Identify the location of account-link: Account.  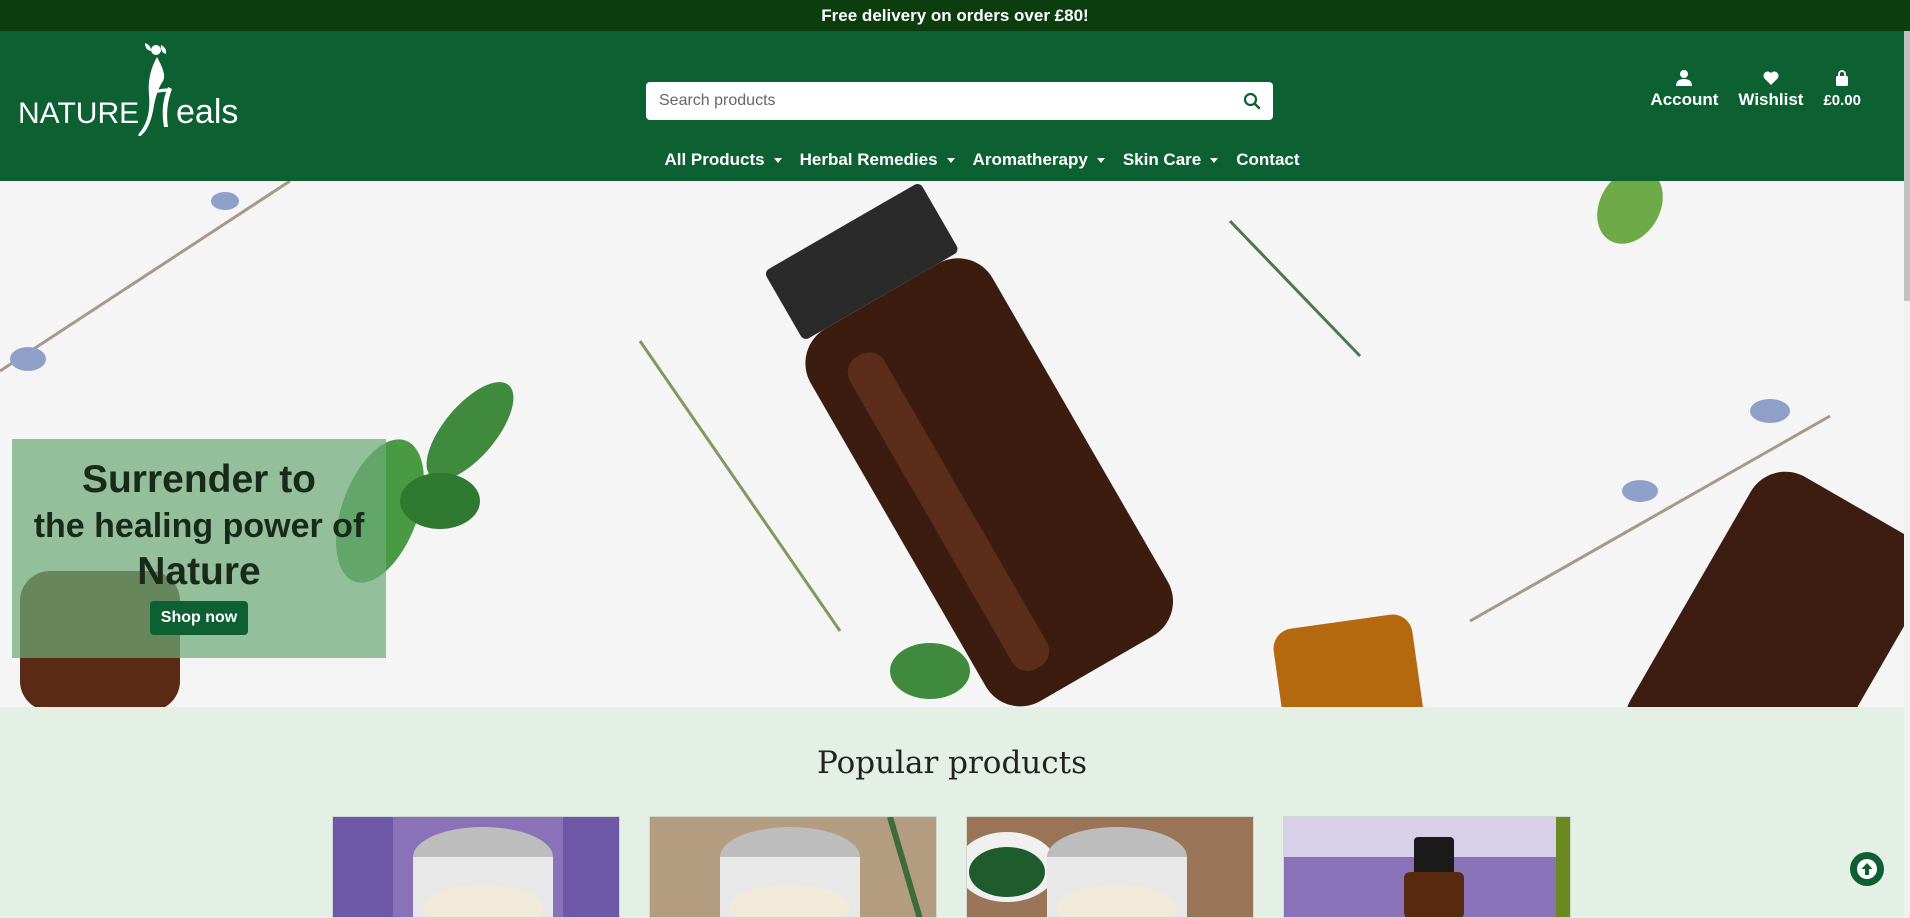
(1684, 89).